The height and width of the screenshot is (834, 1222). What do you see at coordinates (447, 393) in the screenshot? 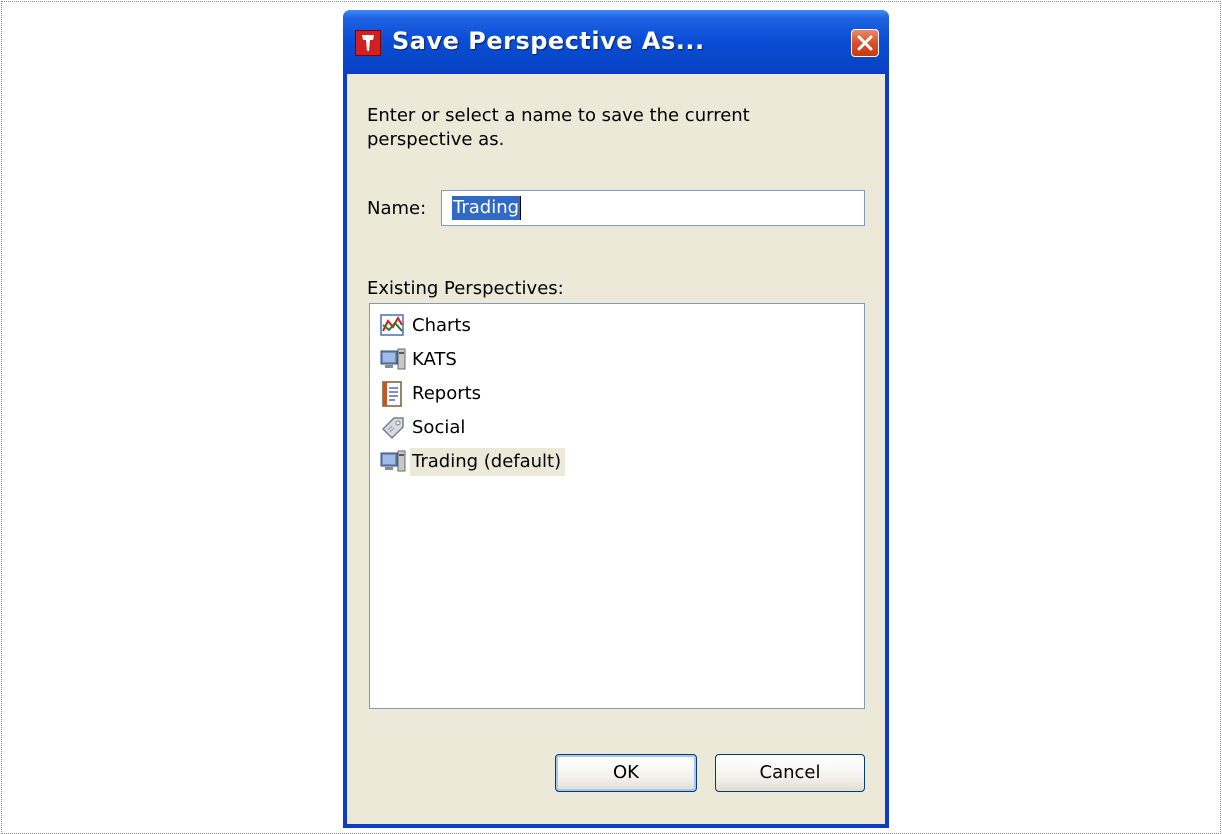
I see `list-item-label: Reports` at bounding box center [447, 393].